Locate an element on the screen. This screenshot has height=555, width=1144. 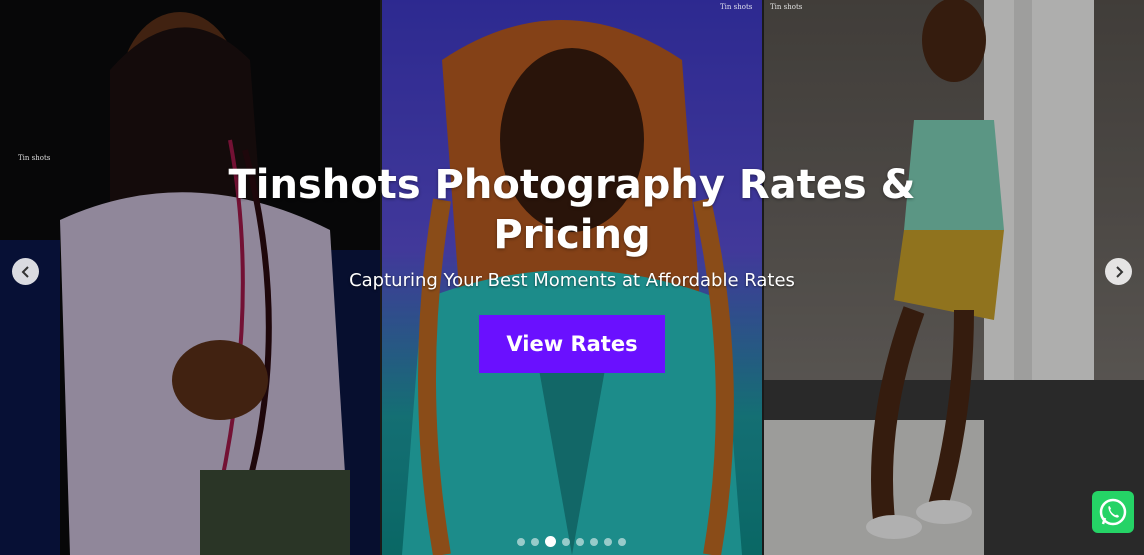
whatsapp-button is located at coordinates (1113, 512).